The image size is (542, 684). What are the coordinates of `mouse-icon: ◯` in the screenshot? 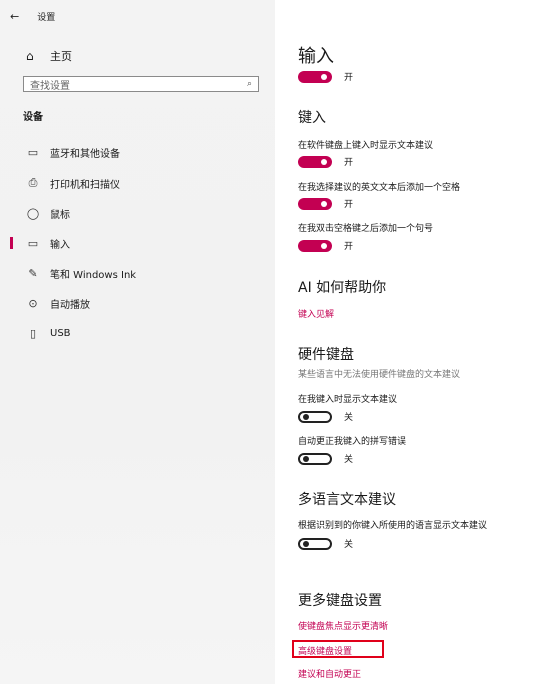 It's located at (33, 213).